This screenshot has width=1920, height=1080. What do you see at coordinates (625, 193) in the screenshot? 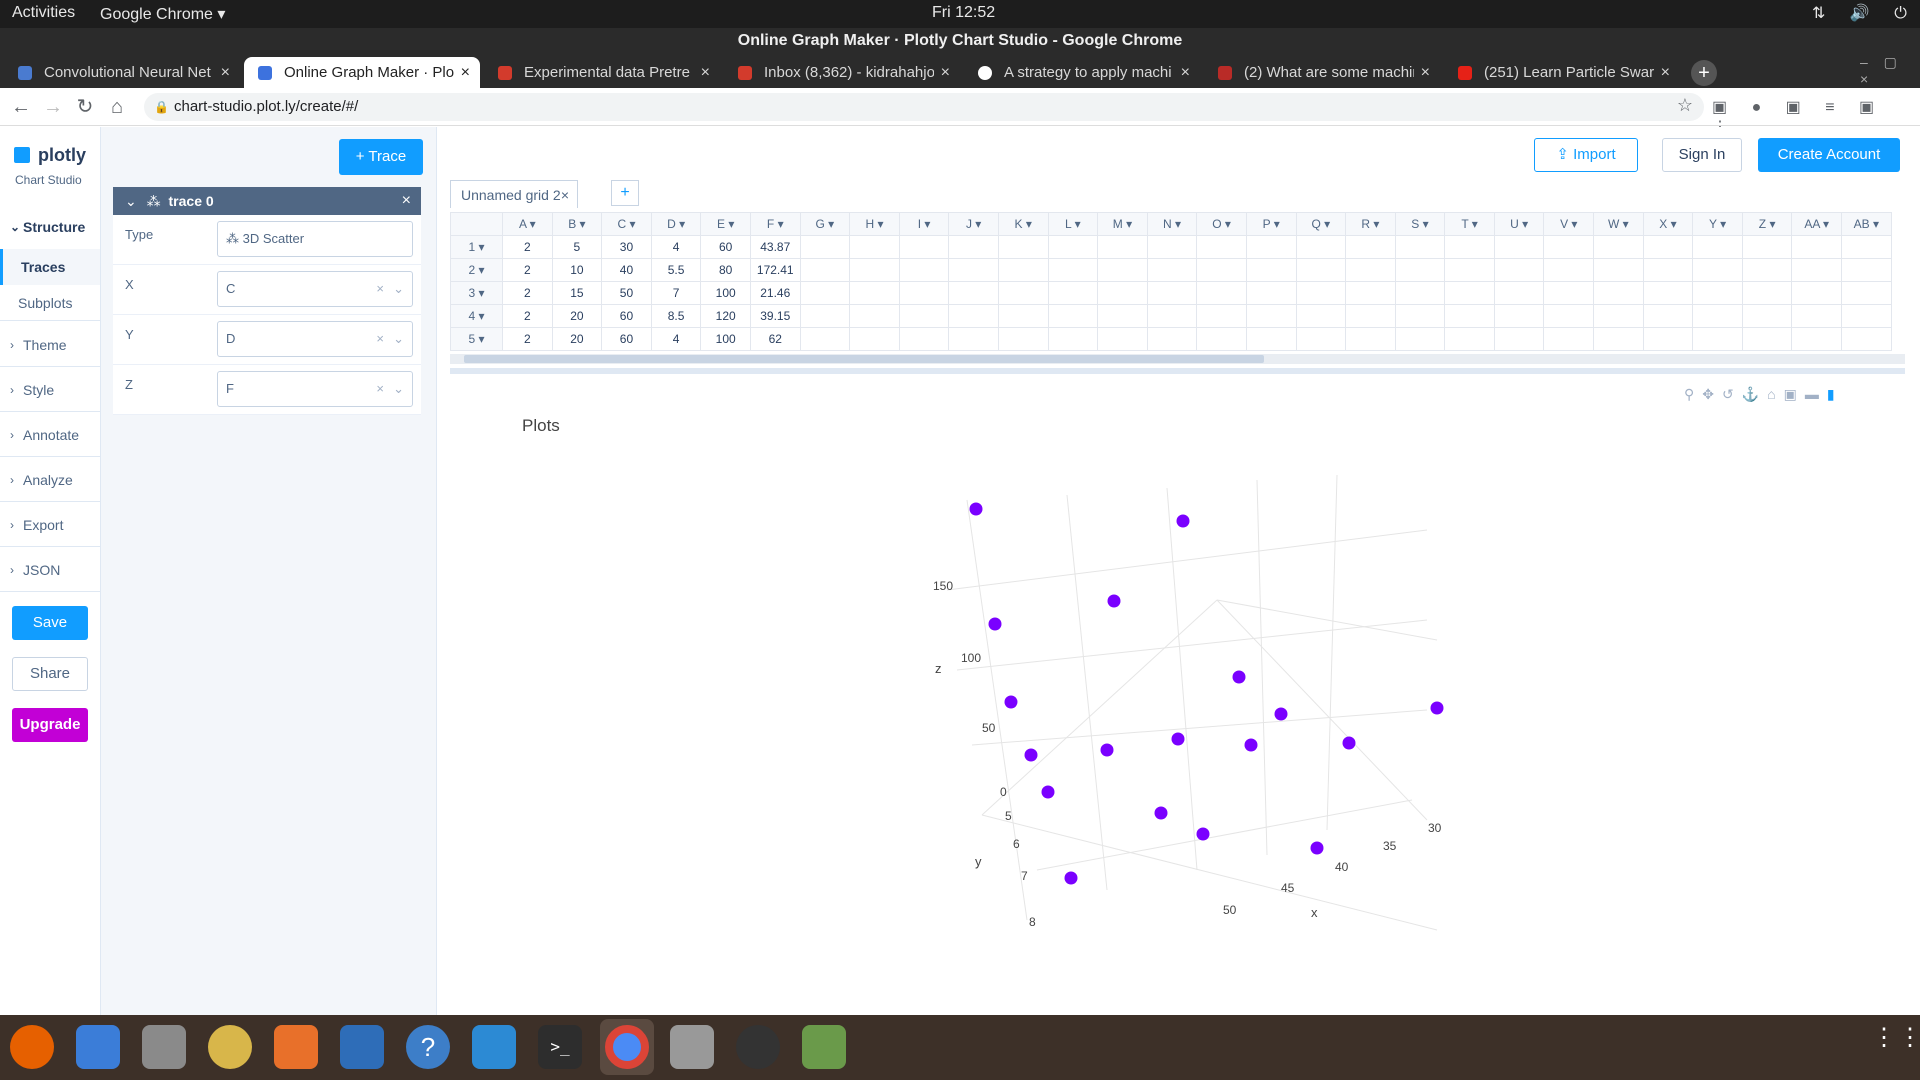
I see `add-grid-button: +` at bounding box center [625, 193].